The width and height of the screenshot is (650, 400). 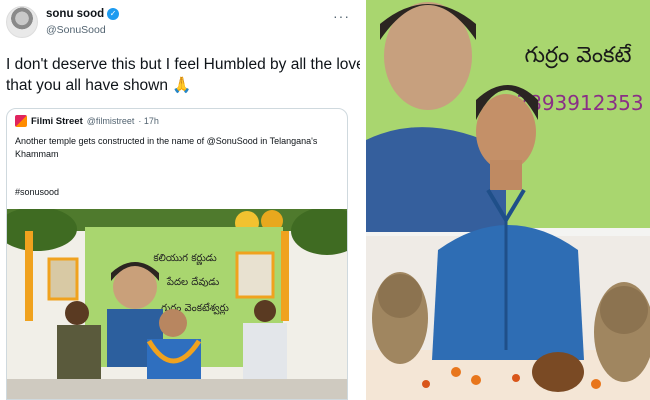 I want to click on ceremony-banner-line: పేదల దేవుడు, so click(x=193, y=282).